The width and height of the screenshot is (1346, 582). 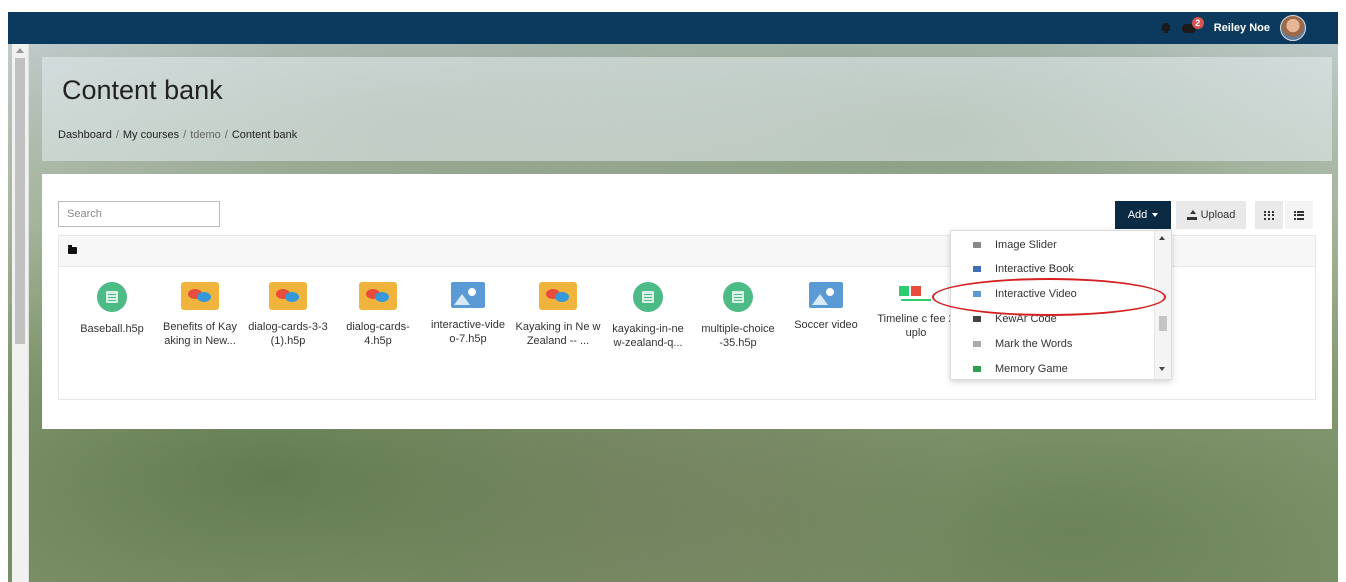 I want to click on interactive-book-icon, so click(x=977, y=269).